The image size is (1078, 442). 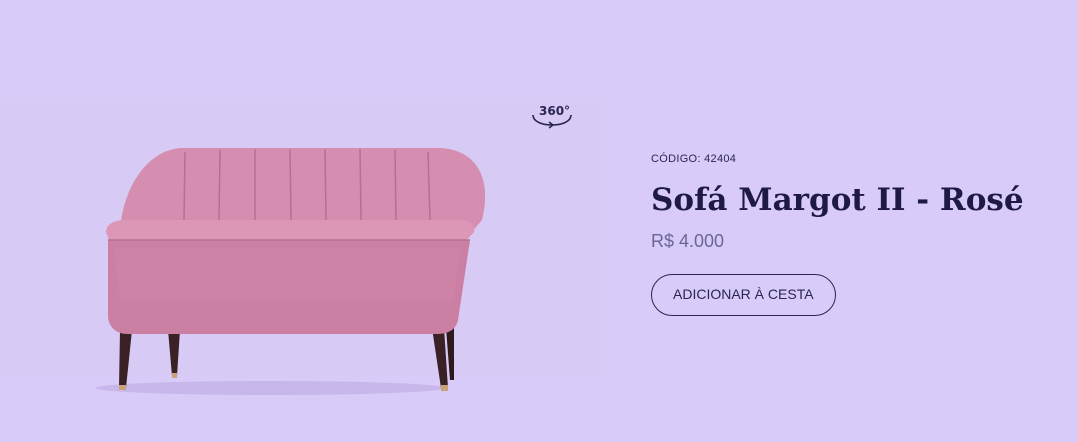 What do you see at coordinates (743, 295) in the screenshot?
I see `add-to-cart-button: ADICIONAR À CESTA` at bounding box center [743, 295].